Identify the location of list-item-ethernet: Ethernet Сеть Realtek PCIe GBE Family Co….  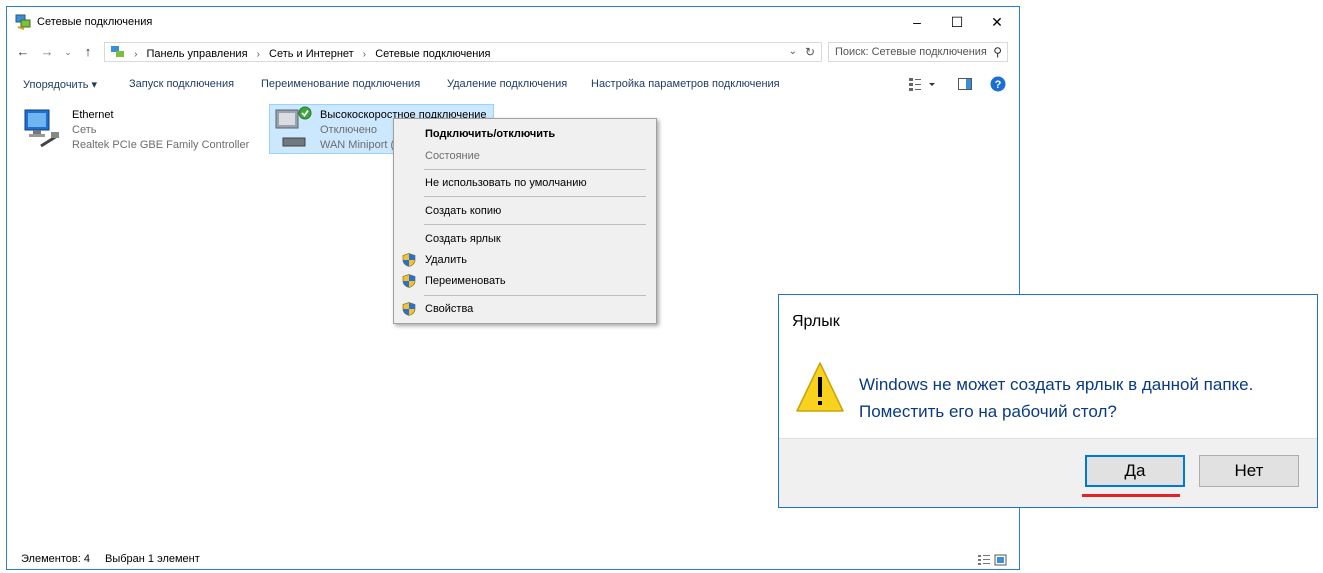
(136, 130).